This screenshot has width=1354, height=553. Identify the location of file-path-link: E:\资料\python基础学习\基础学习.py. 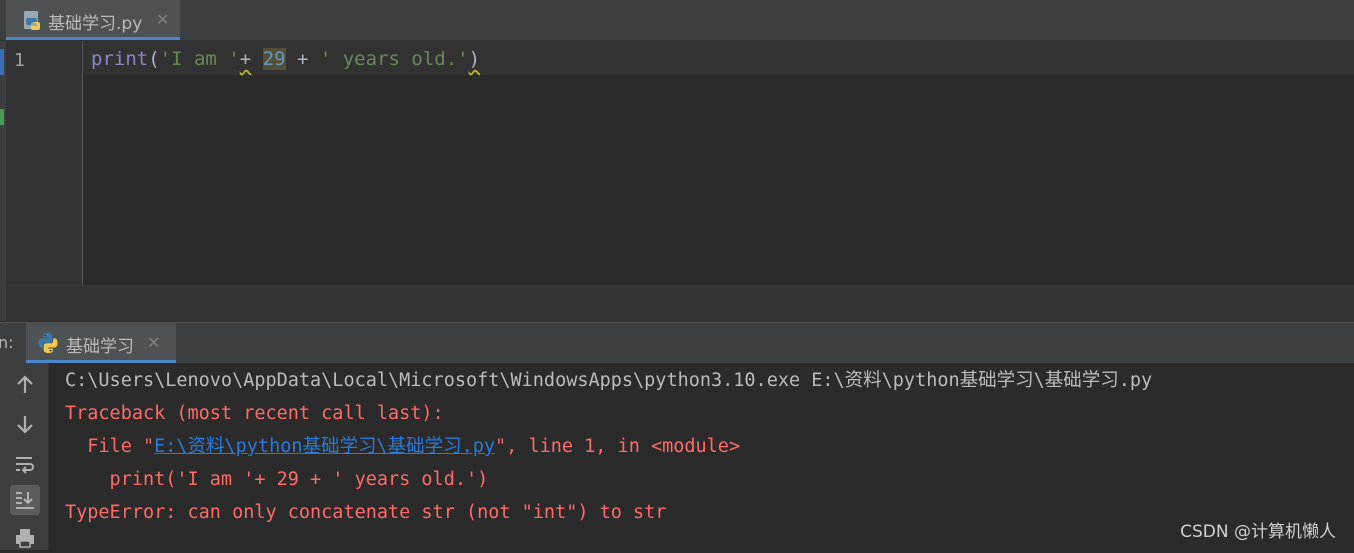
(324, 446).